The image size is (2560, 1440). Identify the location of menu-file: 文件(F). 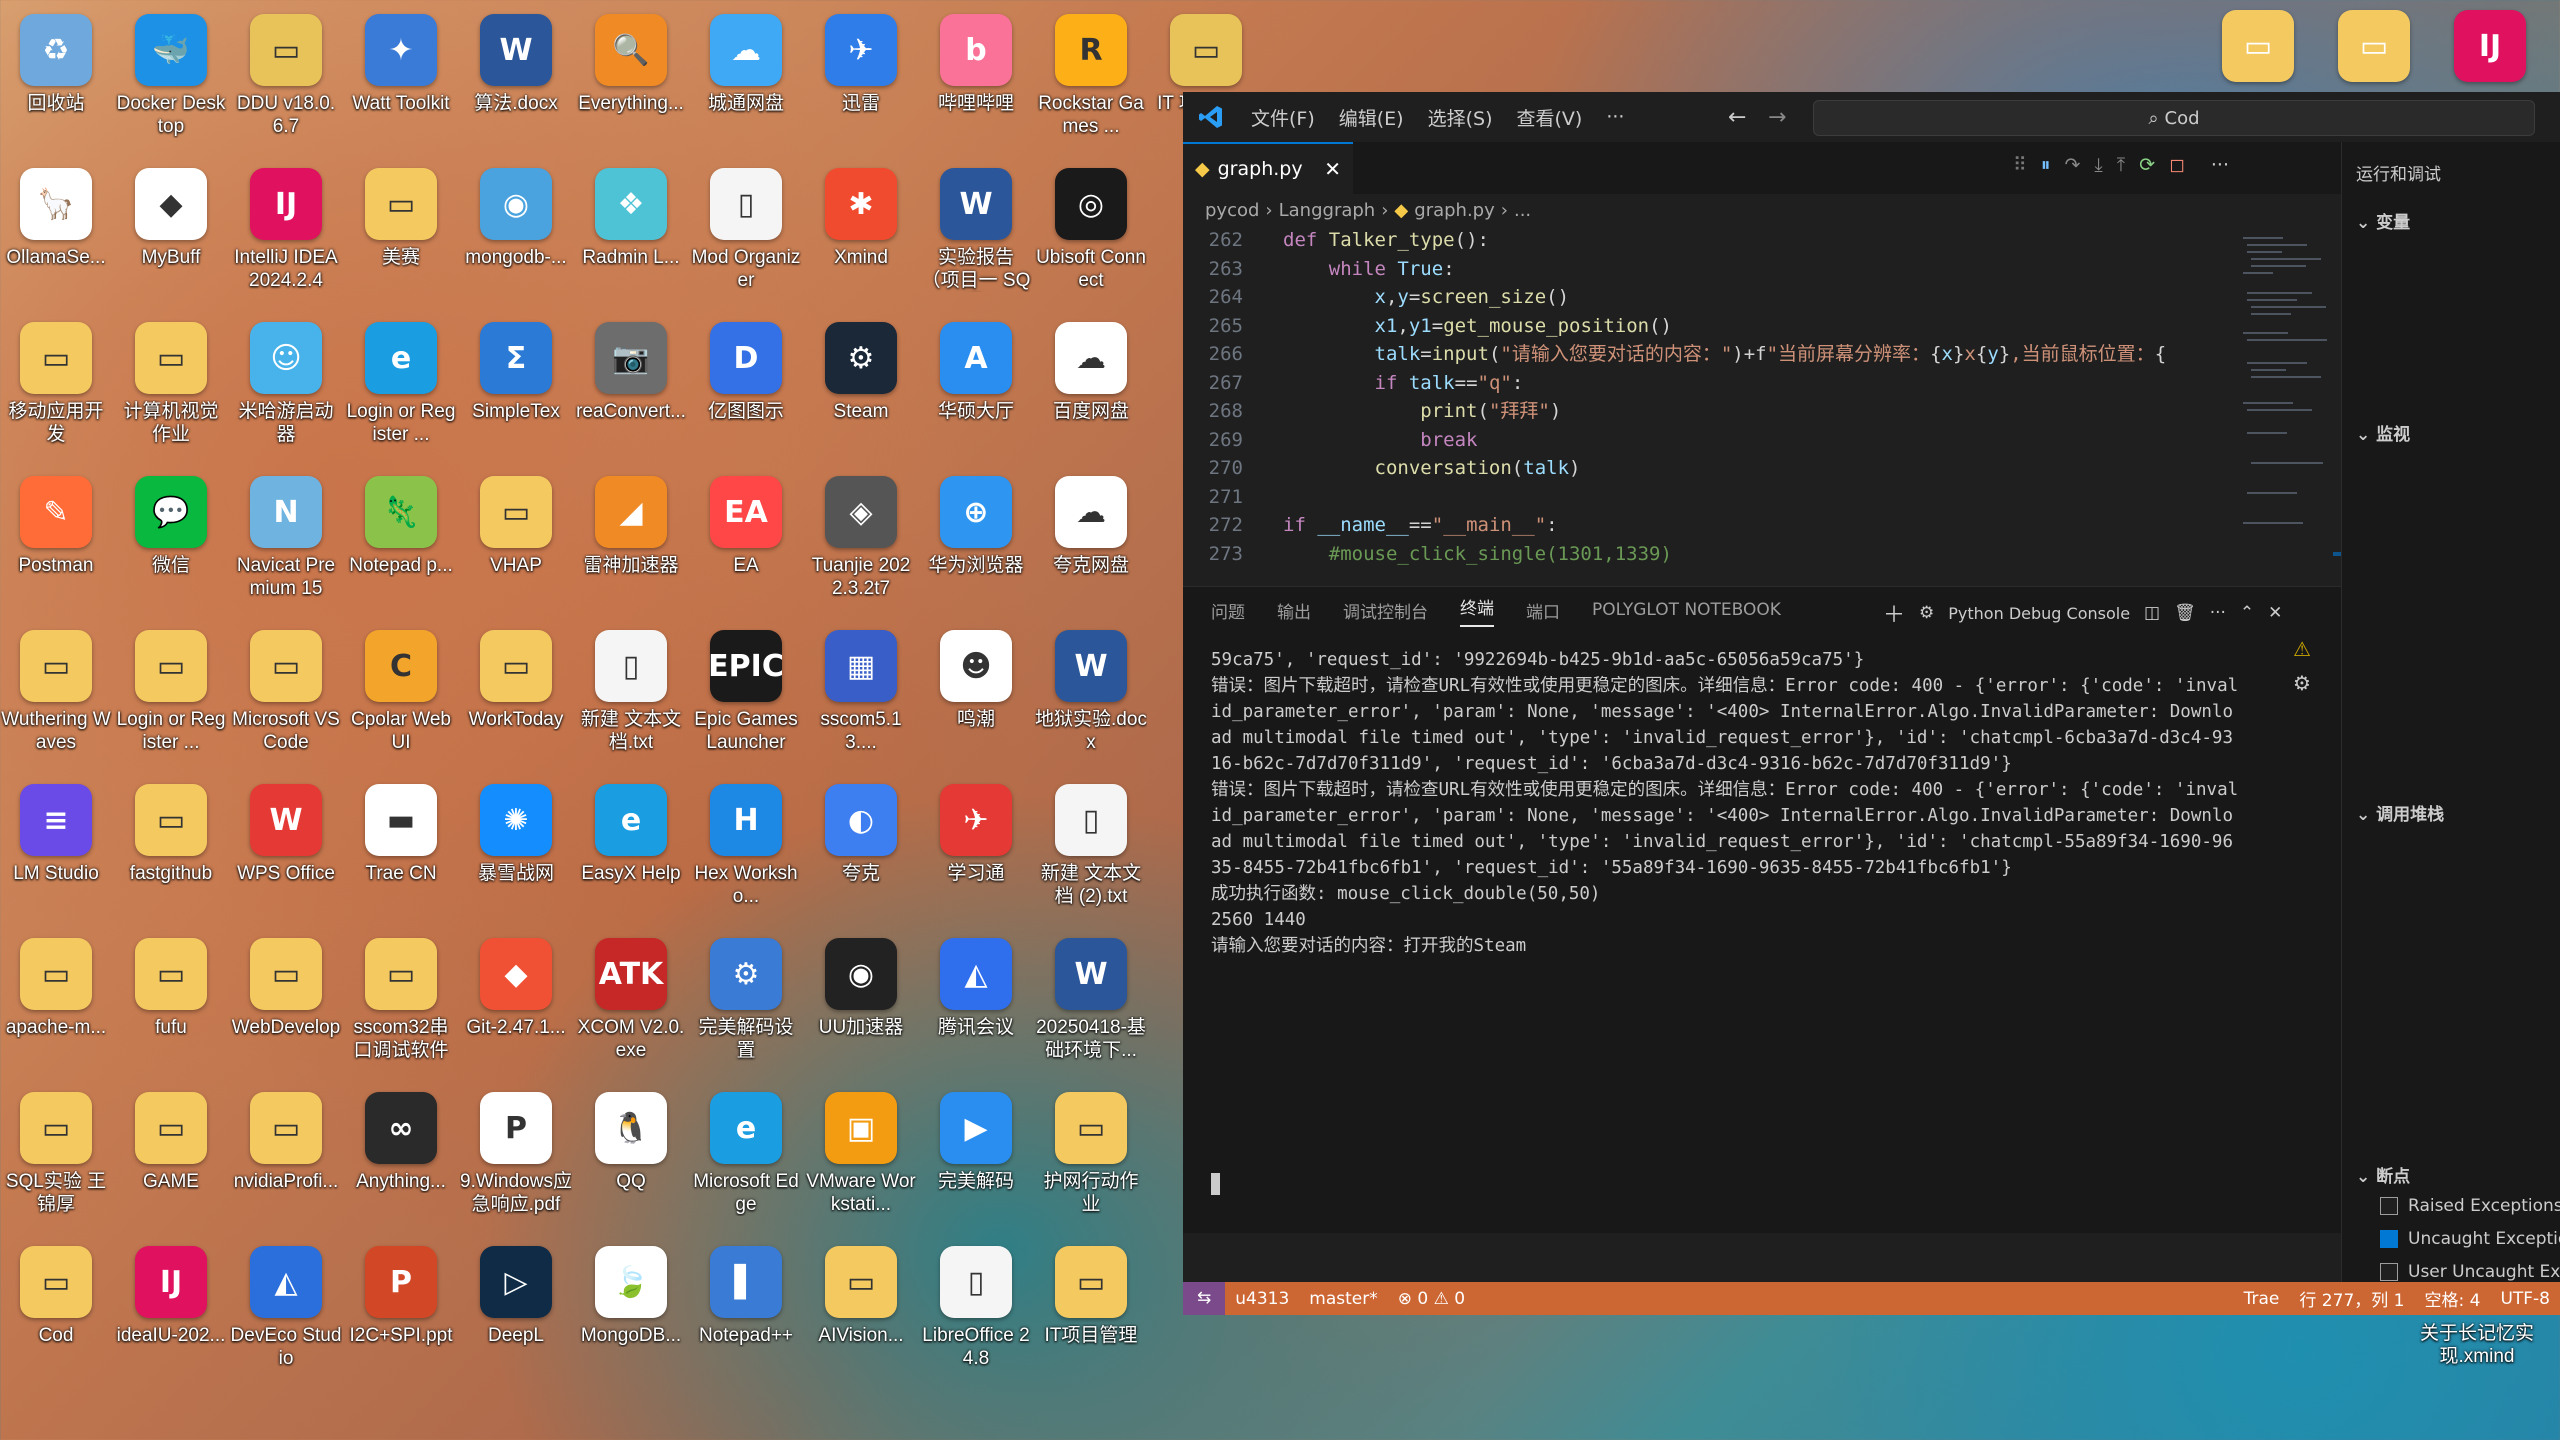
(1283, 117).